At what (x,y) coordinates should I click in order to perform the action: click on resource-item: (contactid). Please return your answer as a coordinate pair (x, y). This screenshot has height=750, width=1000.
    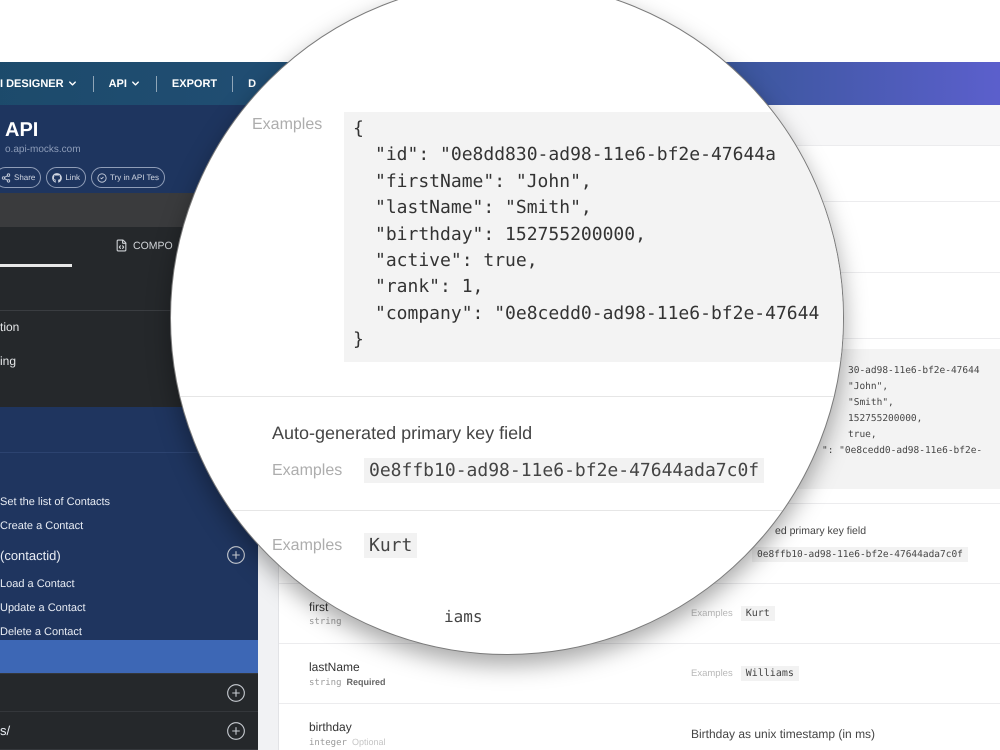
    Looking at the image, I should click on (30, 555).